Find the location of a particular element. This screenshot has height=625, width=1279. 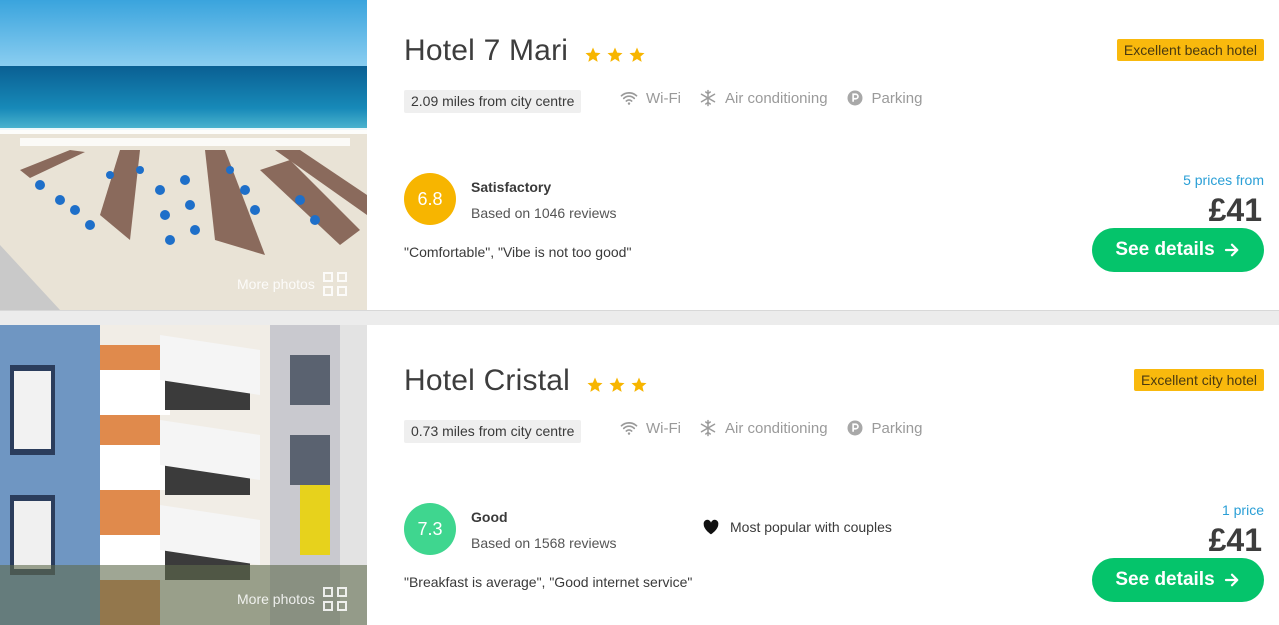

rating-label: Satisfactory is located at coordinates (511, 187).